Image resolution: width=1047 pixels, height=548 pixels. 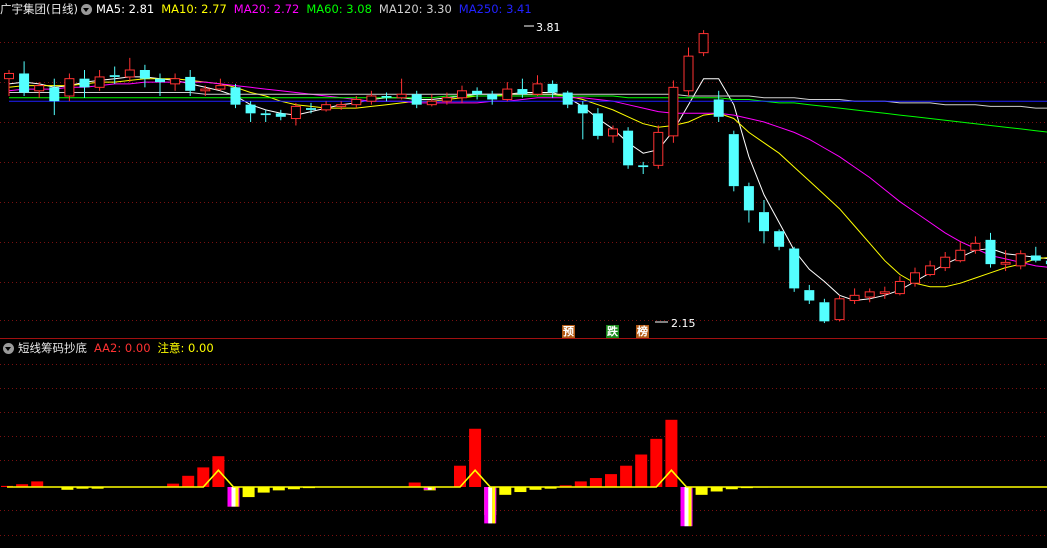 What do you see at coordinates (610, 175) in the screenshot?
I see `price-annotations: 3.81 2.15` at bounding box center [610, 175].